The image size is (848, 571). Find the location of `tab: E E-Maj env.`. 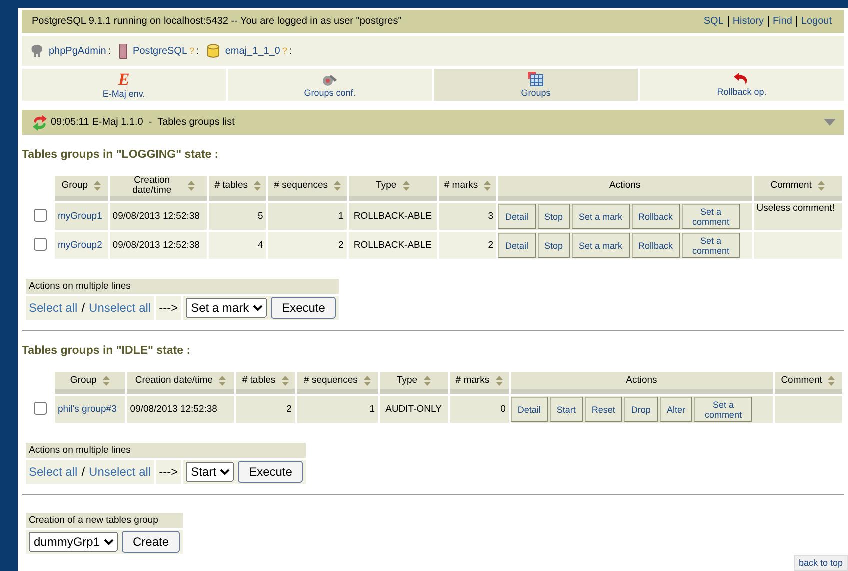

tab: E E-Maj env. is located at coordinates (124, 85).